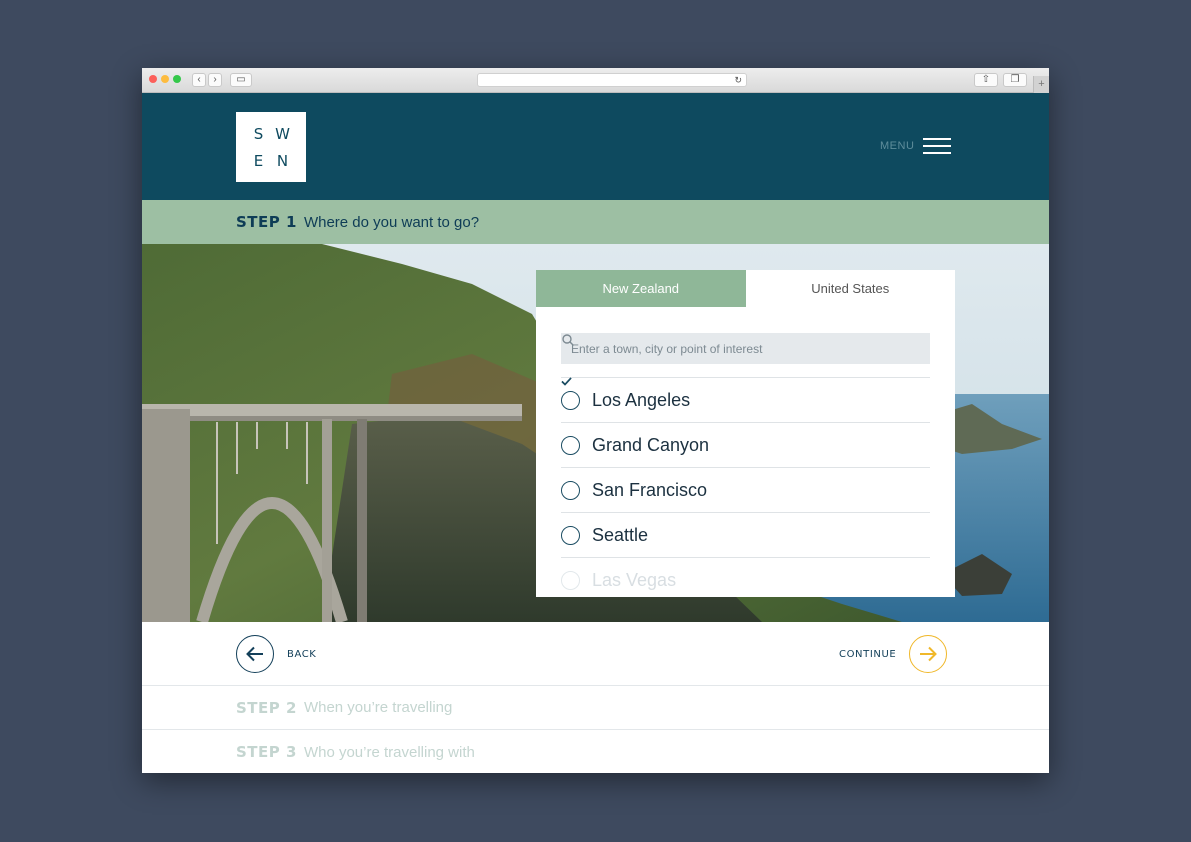  What do you see at coordinates (595, 222) in the screenshot?
I see `current-step-bar: STEP 1 Where do you want to go?` at bounding box center [595, 222].